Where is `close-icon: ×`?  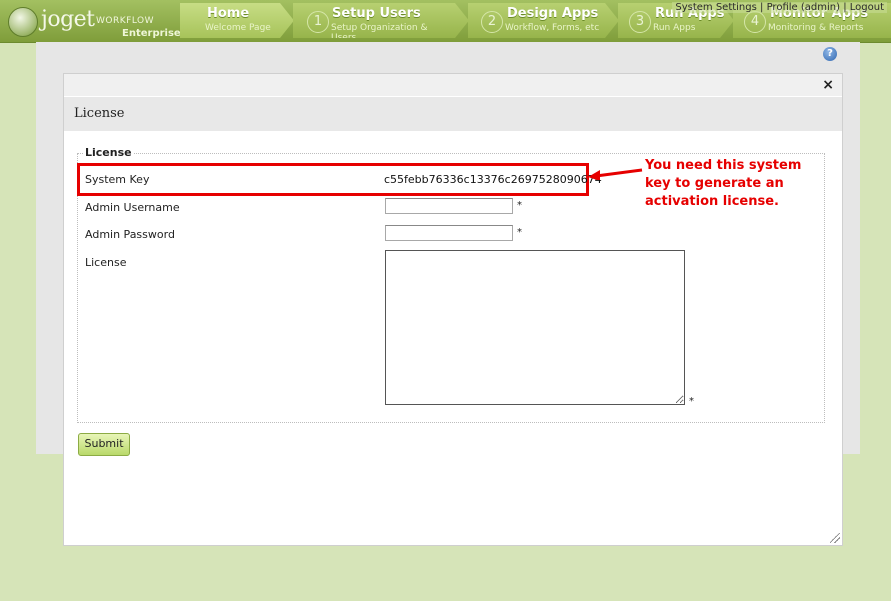
close-icon: × is located at coordinates (828, 85).